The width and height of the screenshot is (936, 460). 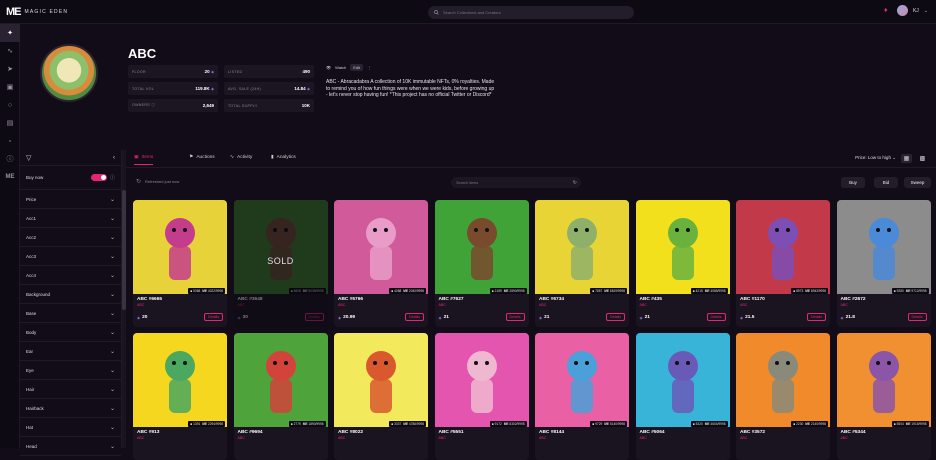 I want to click on nft-card: ■ 2189 ME 2890/9998 ABC #7627 ABC ◉ 21 Details, so click(x=481, y=263).